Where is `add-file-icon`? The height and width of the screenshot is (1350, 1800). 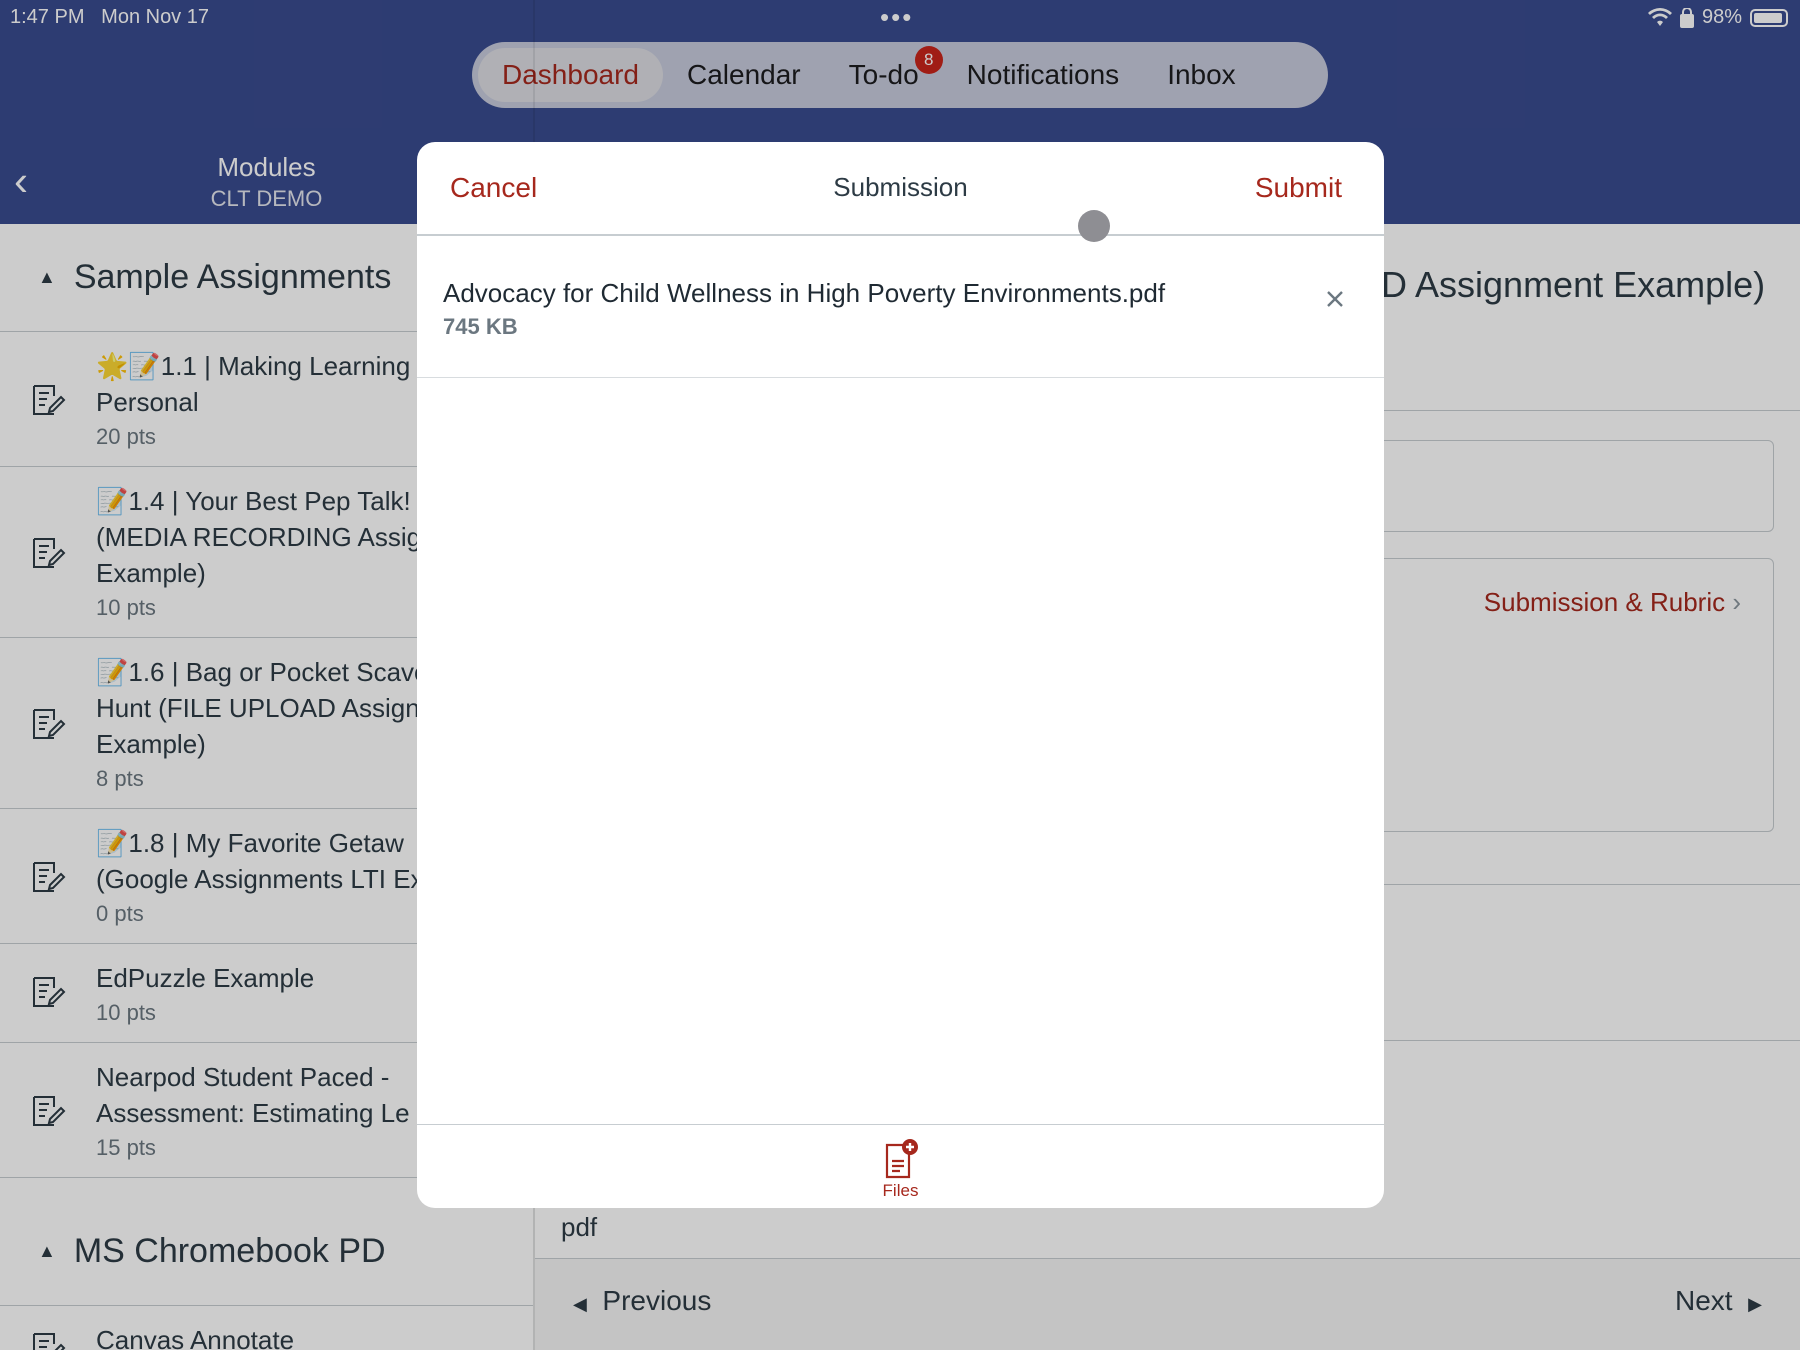
add-file-icon is located at coordinates (901, 1159).